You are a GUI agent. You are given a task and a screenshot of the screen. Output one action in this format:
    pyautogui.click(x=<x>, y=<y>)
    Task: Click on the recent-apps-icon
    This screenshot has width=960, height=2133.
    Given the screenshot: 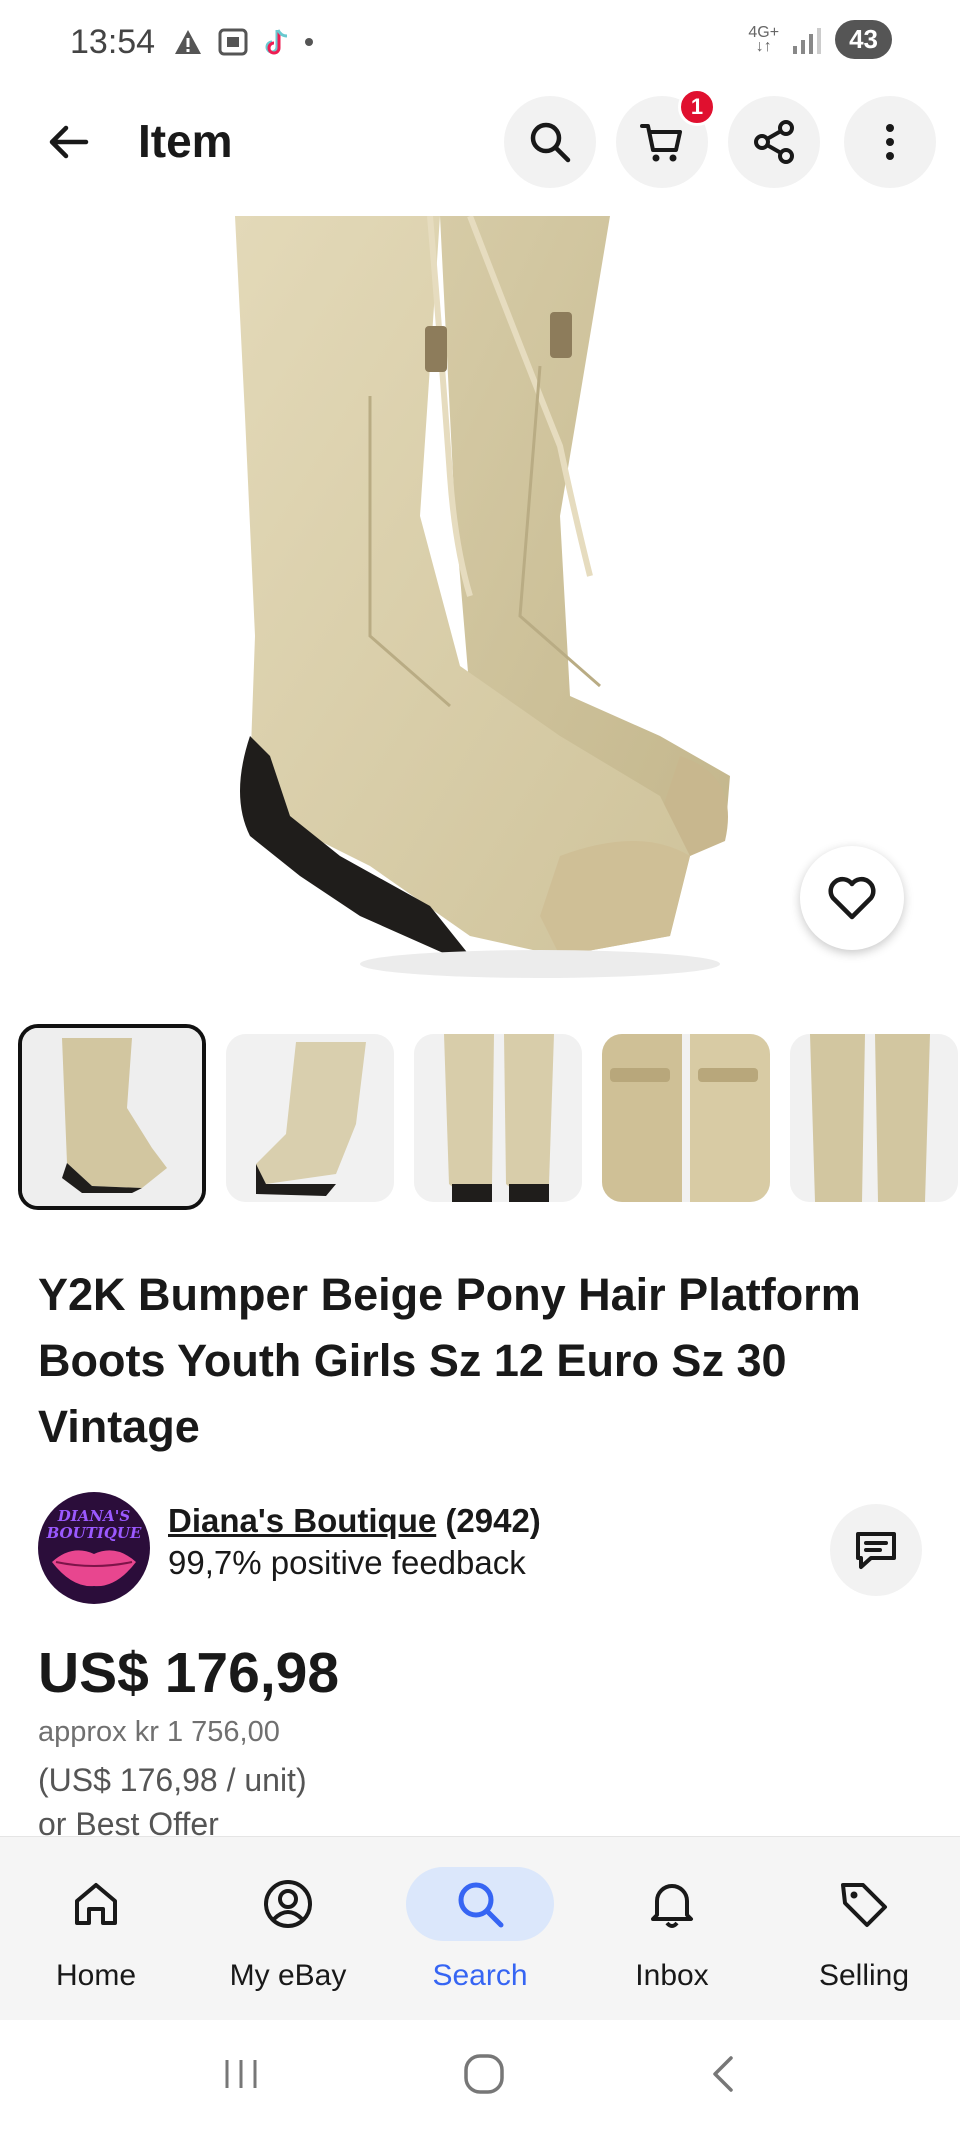 What is the action you would take?
    pyautogui.click(x=241, y=2074)
    